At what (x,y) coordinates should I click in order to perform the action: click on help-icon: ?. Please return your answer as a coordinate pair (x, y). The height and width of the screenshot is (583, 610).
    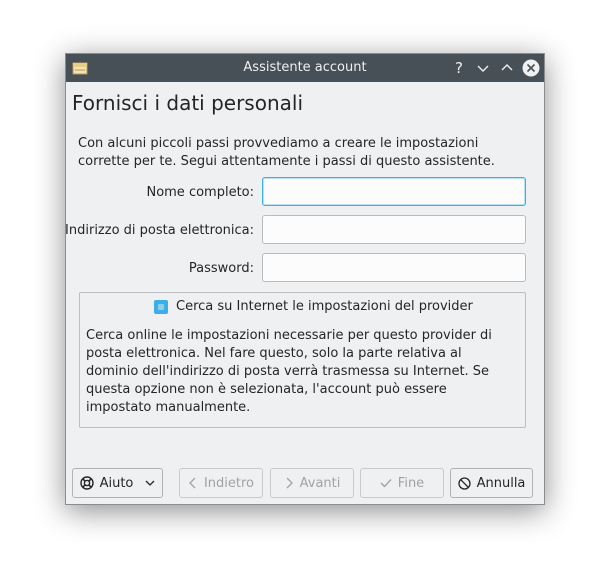
    Looking at the image, I should click on (459, 68).